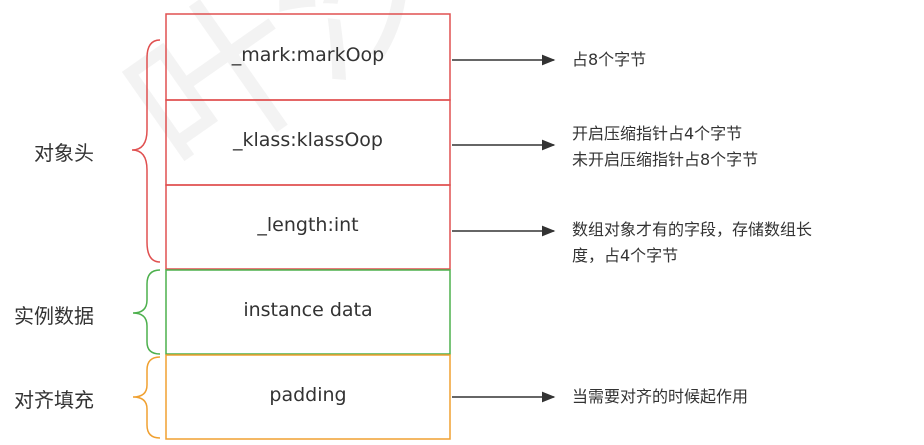  I want to click on instance-brace, so click(146, 312).